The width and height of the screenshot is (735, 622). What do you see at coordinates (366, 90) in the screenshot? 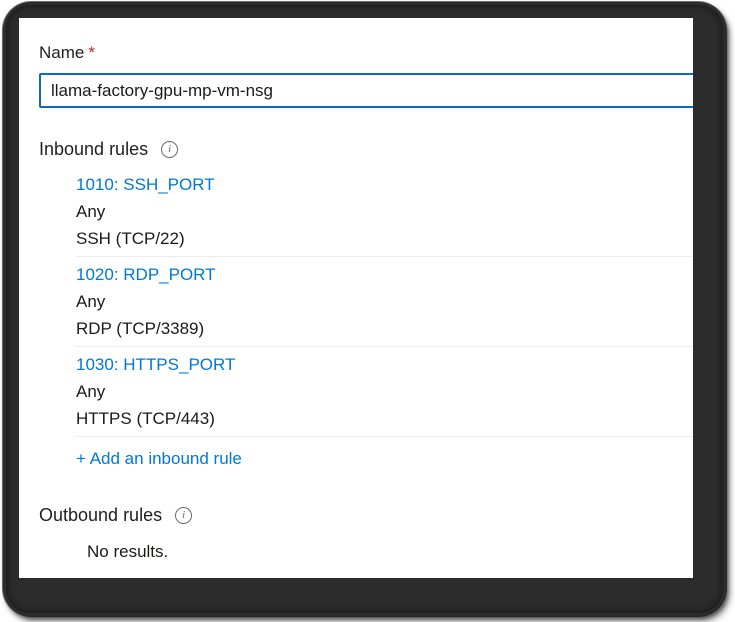
I see `nsg-name-input` at bounding box center [366, 90].